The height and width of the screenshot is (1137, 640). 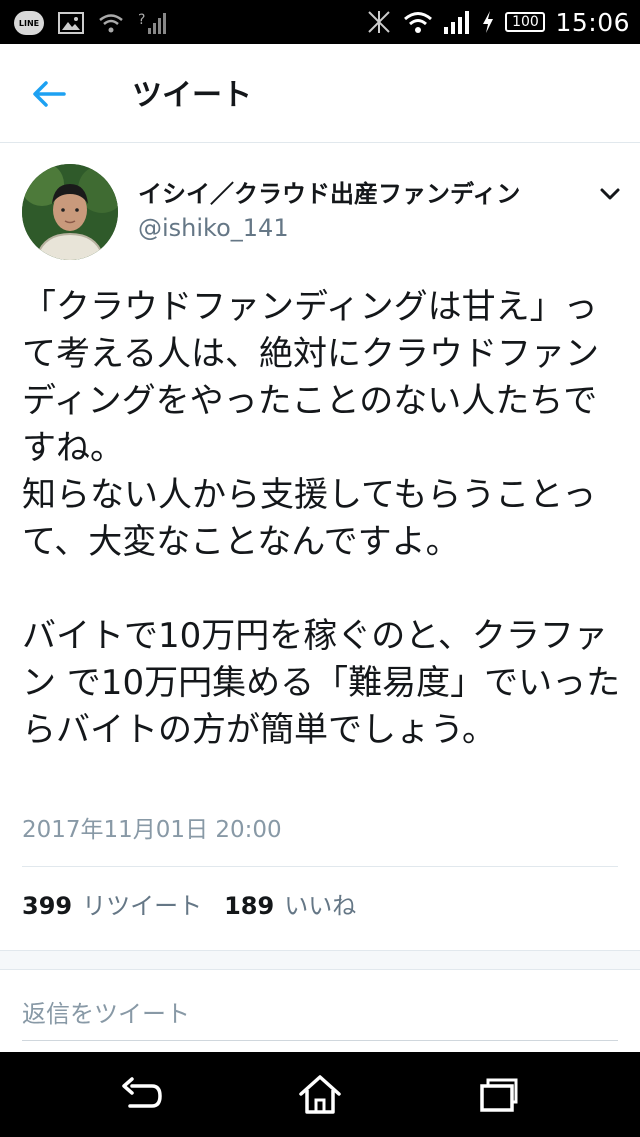 What do you see at coordinates (418, 22) in the screenshot?
I see `wifi-icon` at bounding box center [418, 22].